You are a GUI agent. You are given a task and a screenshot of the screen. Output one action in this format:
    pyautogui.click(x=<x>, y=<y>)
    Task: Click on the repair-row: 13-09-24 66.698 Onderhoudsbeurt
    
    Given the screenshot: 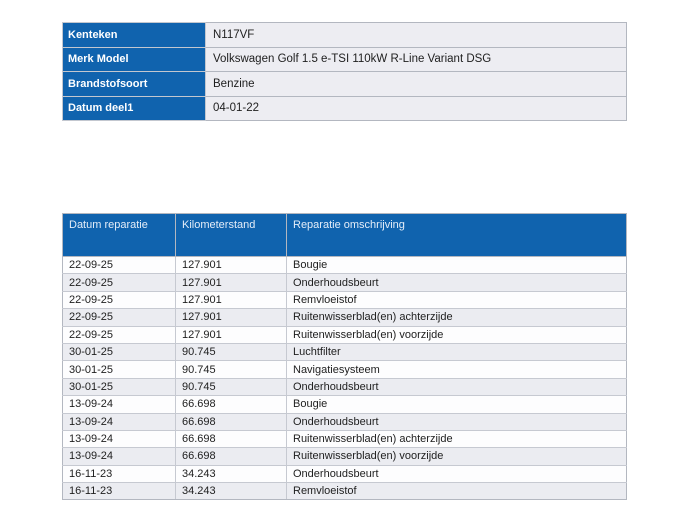 What is the action you would take?
    pyautogui.click(x=344, y=421)
    